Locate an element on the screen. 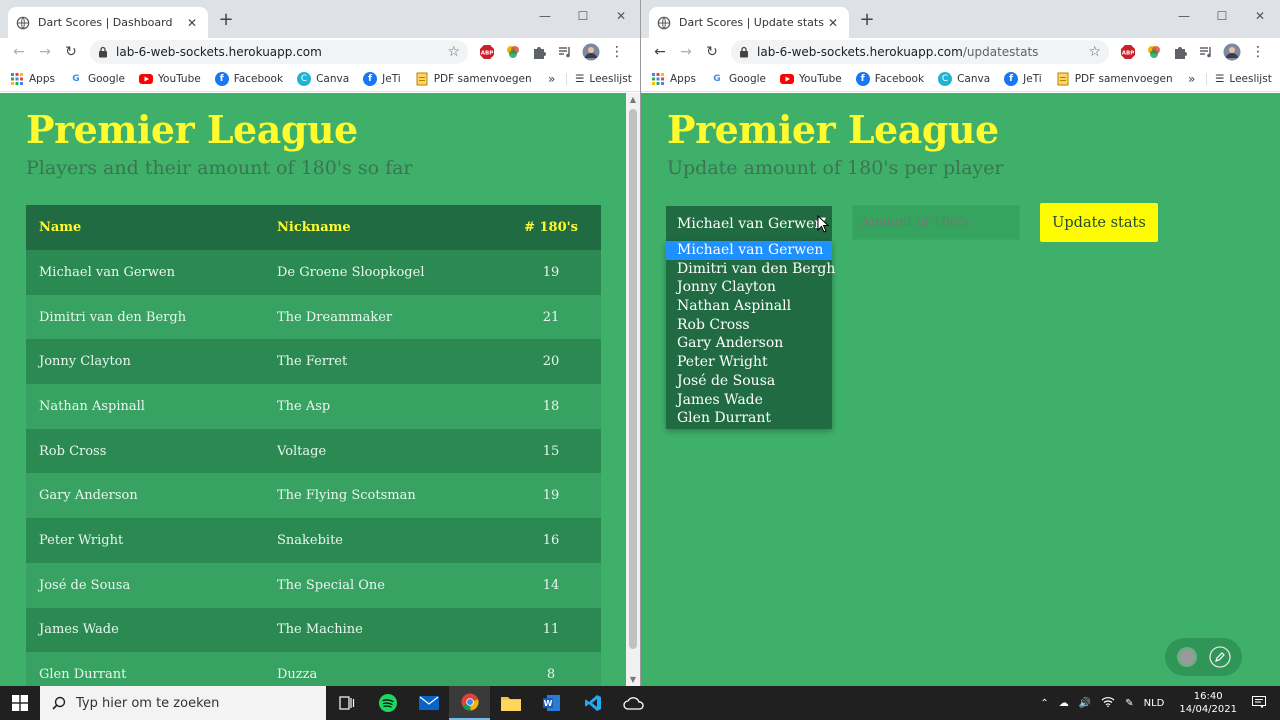 The width and height of the screenshot is (1280, 720). onedrive-icon is located at coordinates (633, 703).